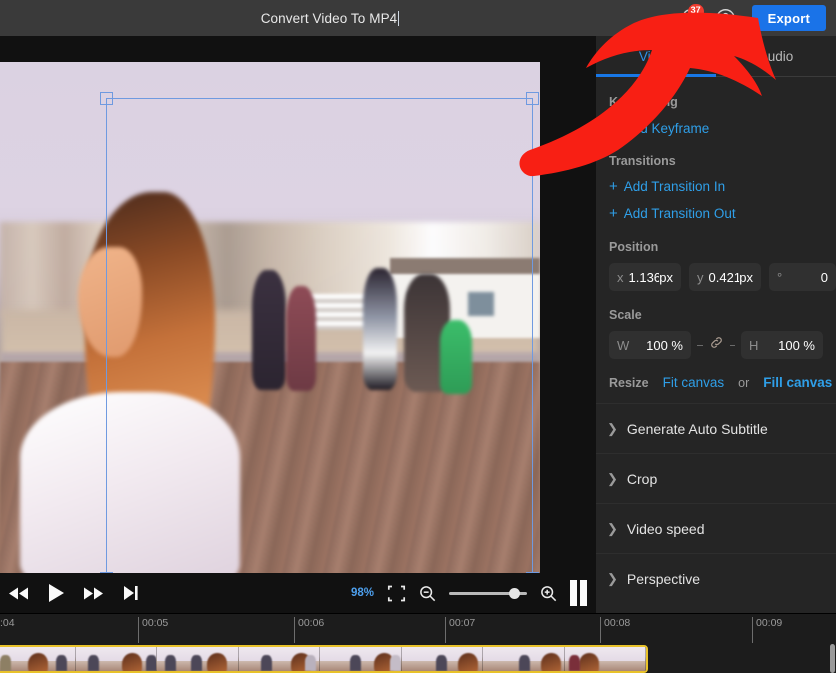 The image size is (836, 673). Describe the element at coordinates (69, 593) in the screenshot. I see `transport-controls` at that location.